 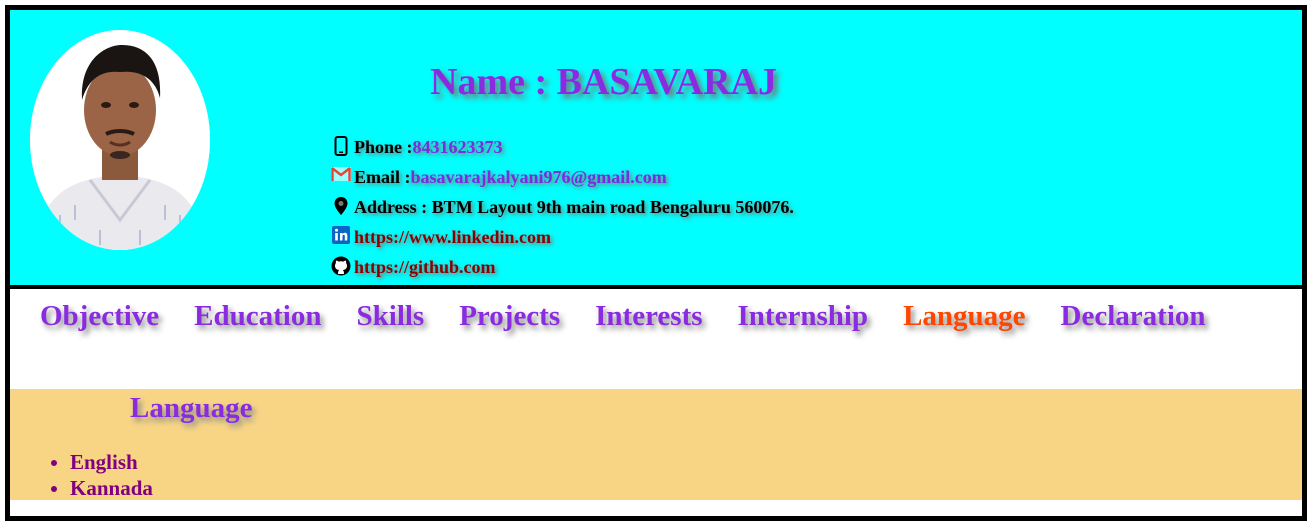 I want to click on profile-photo-image, so click(x=120, y=140).